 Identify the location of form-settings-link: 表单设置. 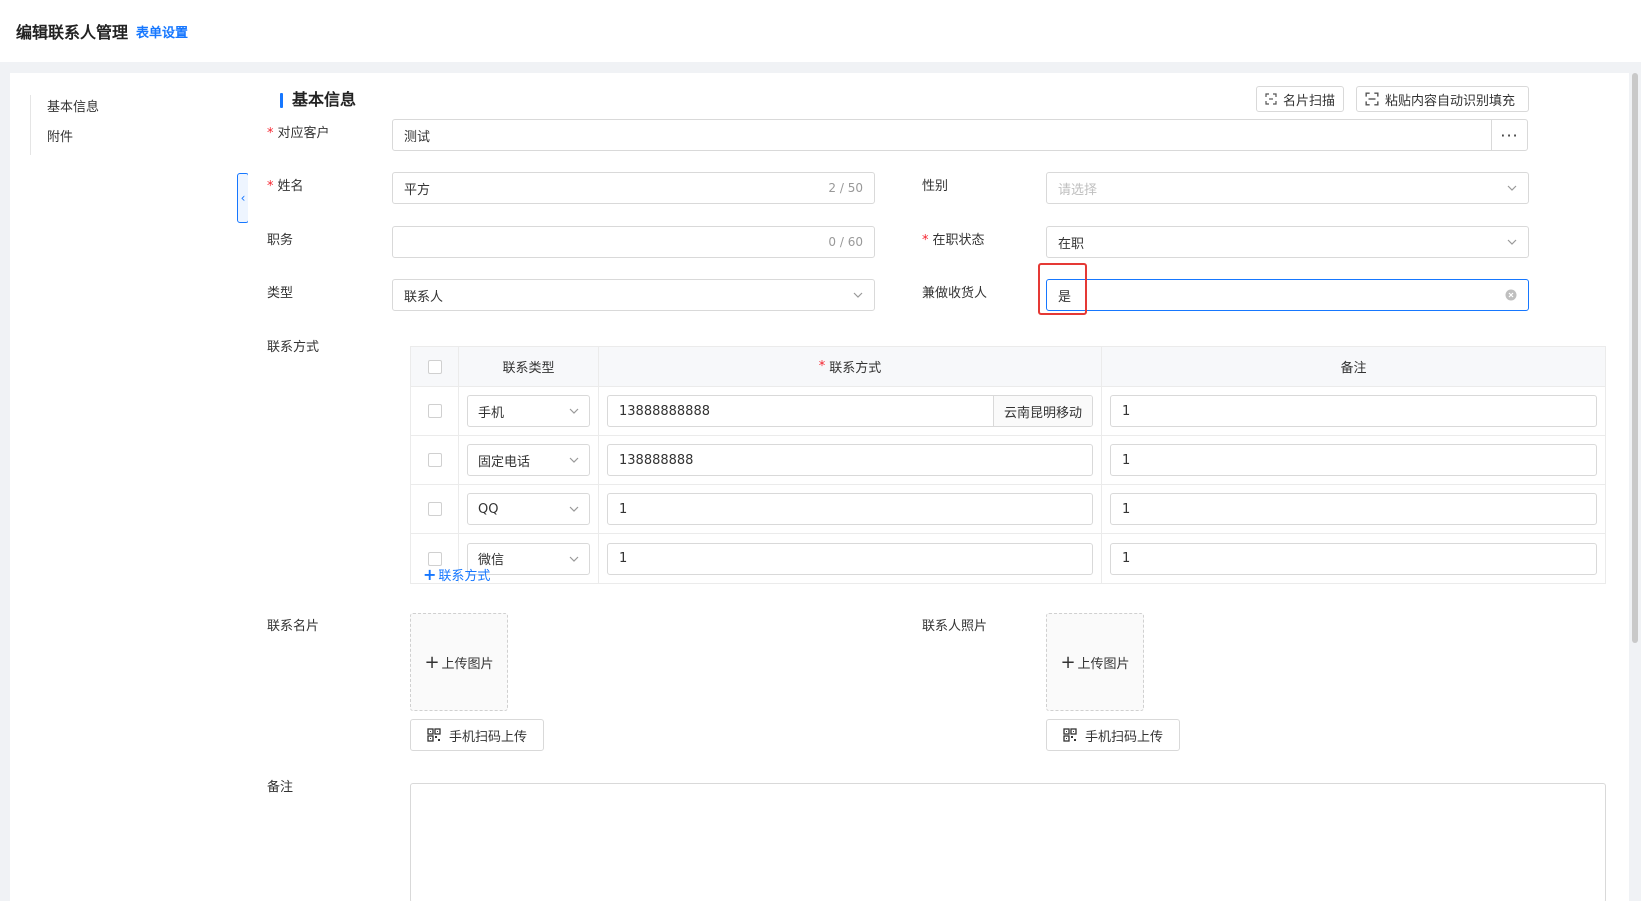
(162, 31).